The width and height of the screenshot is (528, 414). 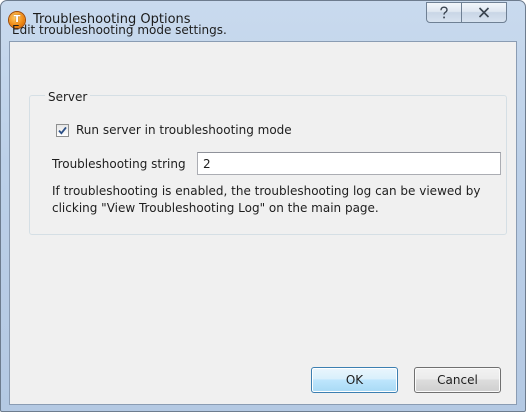 What do you see at coordinates (349, 163) in the screenshot?
I see `troubleshooting-string-input` at bounding box center [349, 163].